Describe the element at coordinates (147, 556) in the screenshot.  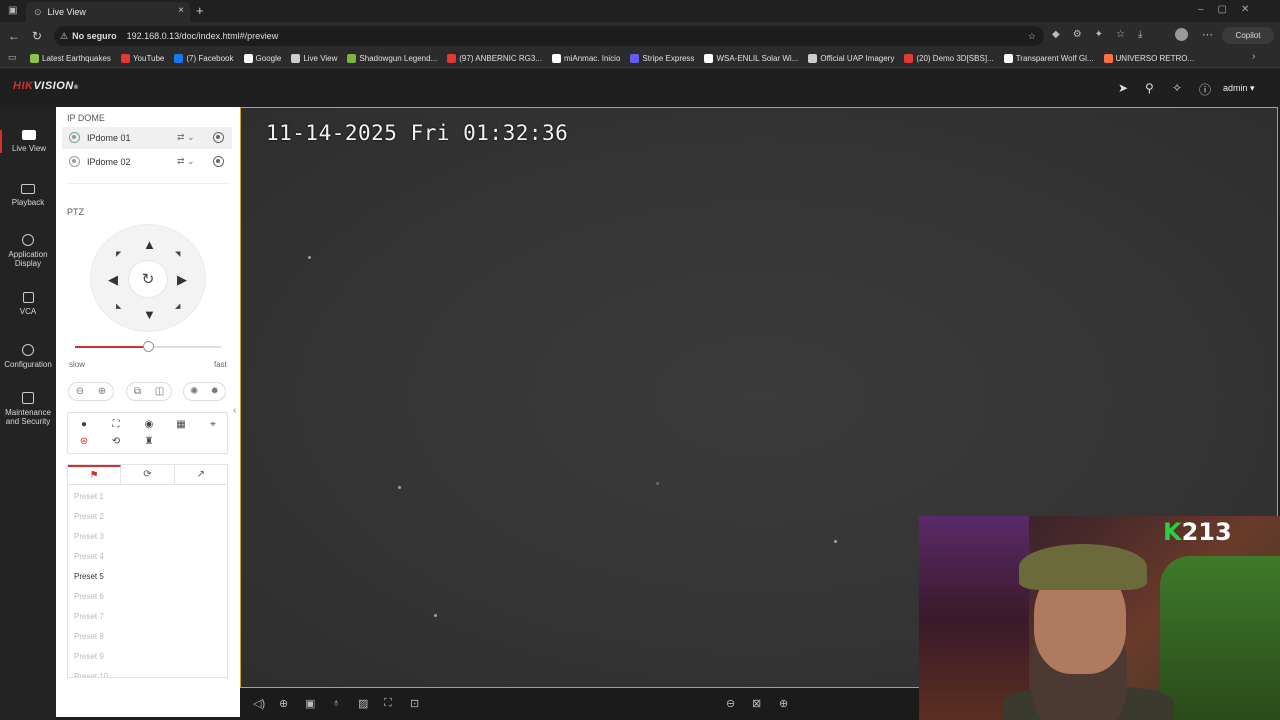
I see `preset-item: Preset 4` at that location.